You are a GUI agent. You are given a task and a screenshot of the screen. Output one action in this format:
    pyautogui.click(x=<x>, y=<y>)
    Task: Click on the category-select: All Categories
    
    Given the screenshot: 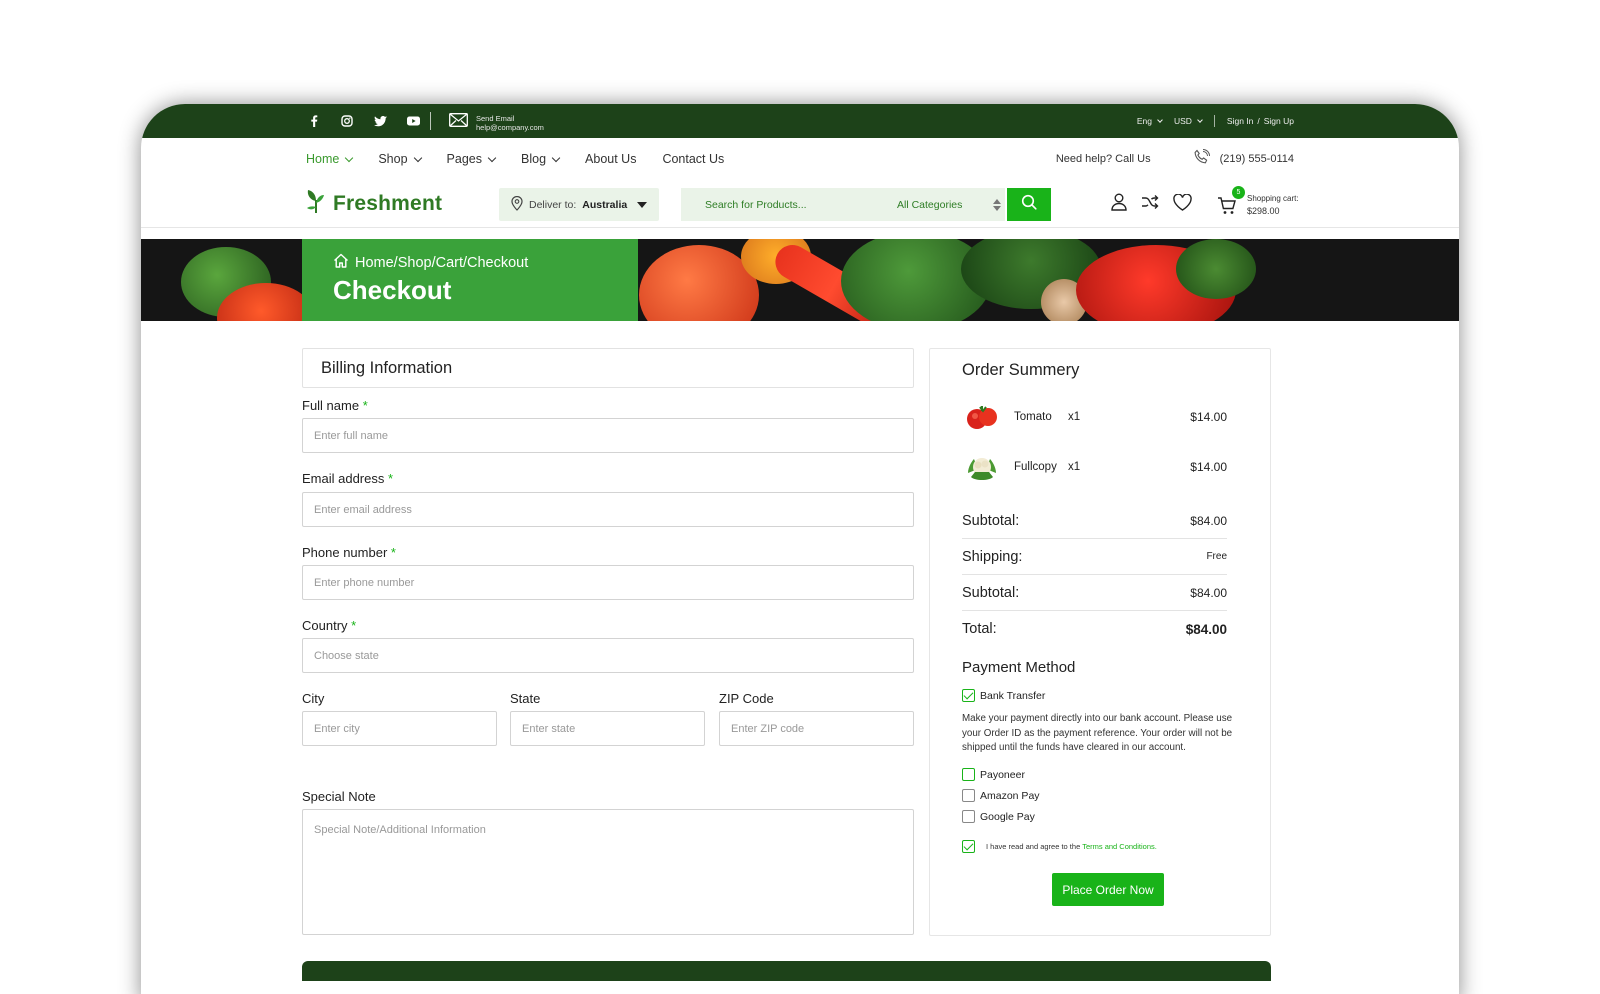 What is the action you would take?
    pyautogui.click(x=942, y=205)
    